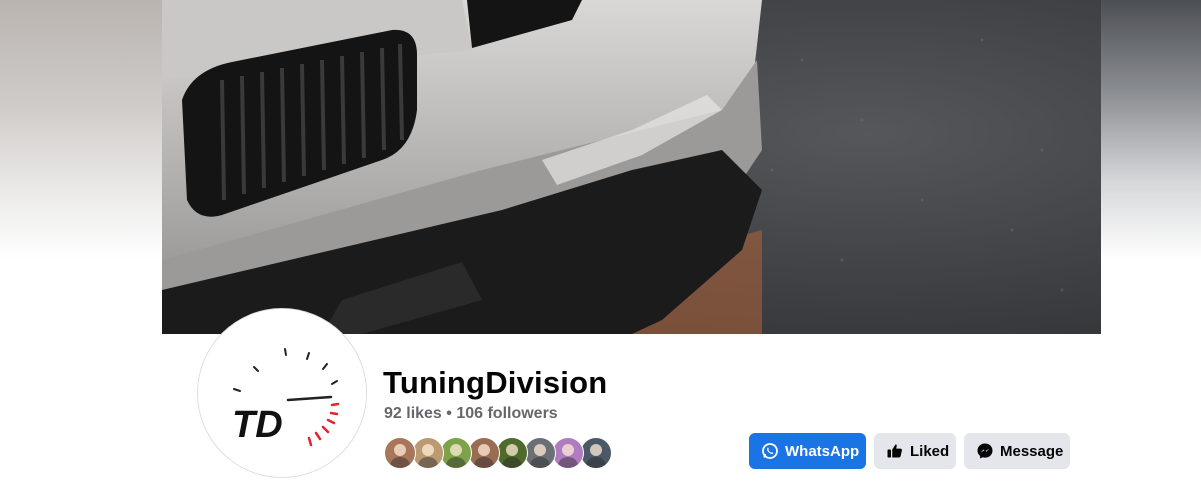  What do you see at coordinates (1032, 451) in the screenshot?
I see `message-button-label: Message` at bounding box center [1032, 451].